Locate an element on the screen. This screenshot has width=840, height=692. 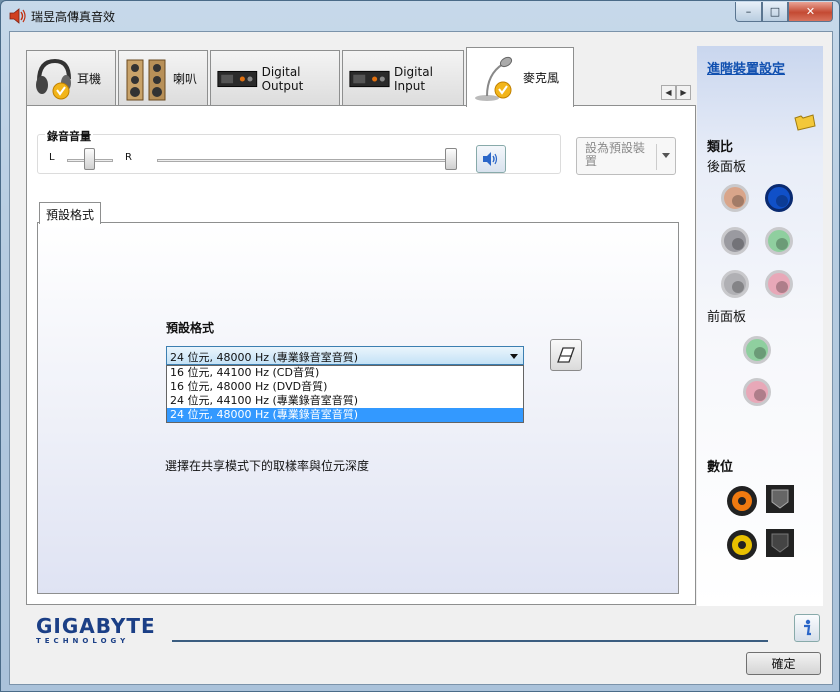
jack-rear-orange is located at coordinates (735, 198).